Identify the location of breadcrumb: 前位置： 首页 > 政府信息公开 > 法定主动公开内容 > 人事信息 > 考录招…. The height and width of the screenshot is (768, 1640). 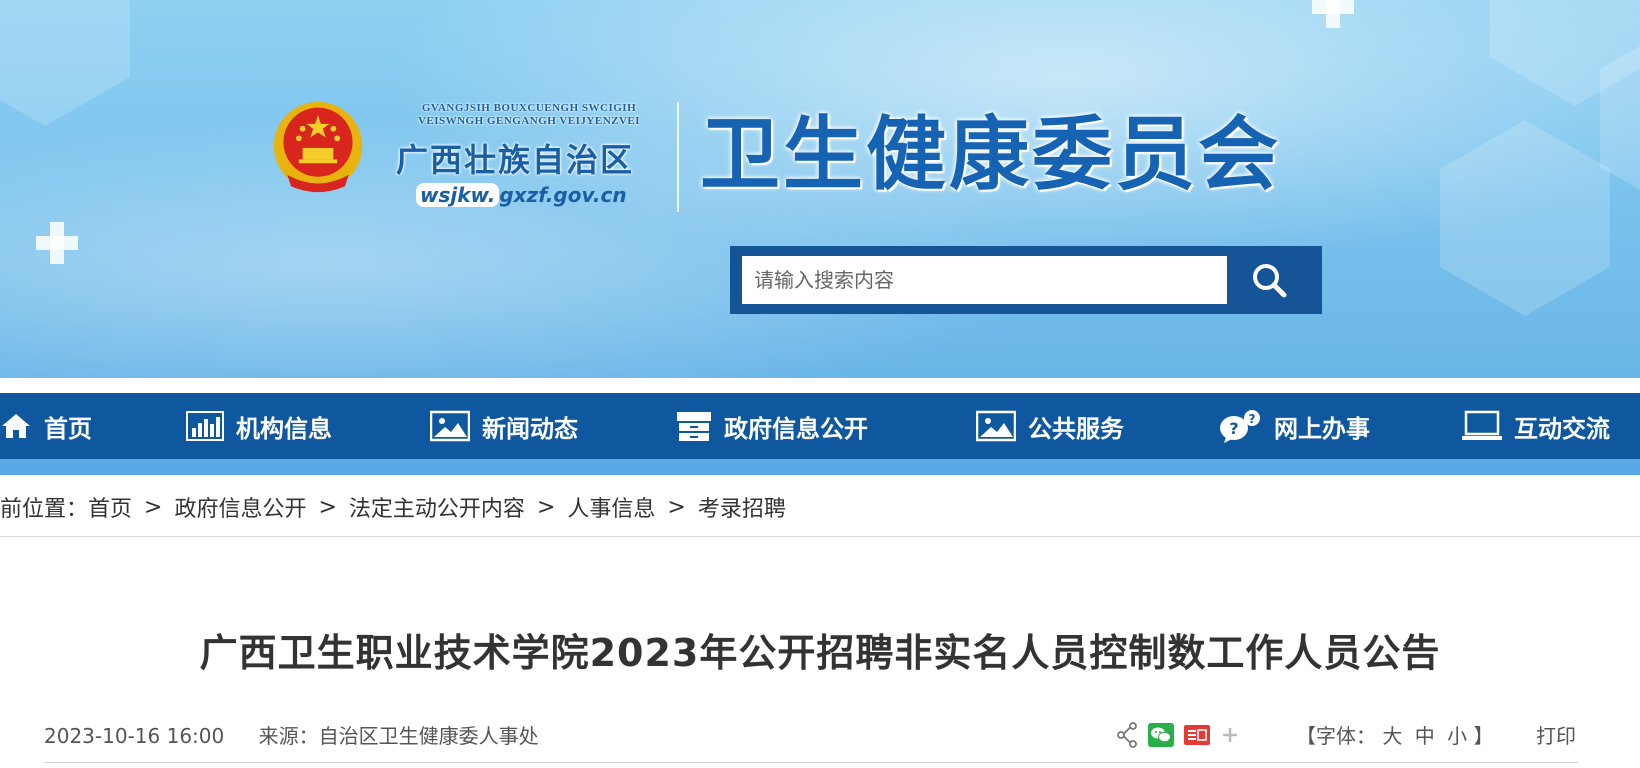
(393, 507).